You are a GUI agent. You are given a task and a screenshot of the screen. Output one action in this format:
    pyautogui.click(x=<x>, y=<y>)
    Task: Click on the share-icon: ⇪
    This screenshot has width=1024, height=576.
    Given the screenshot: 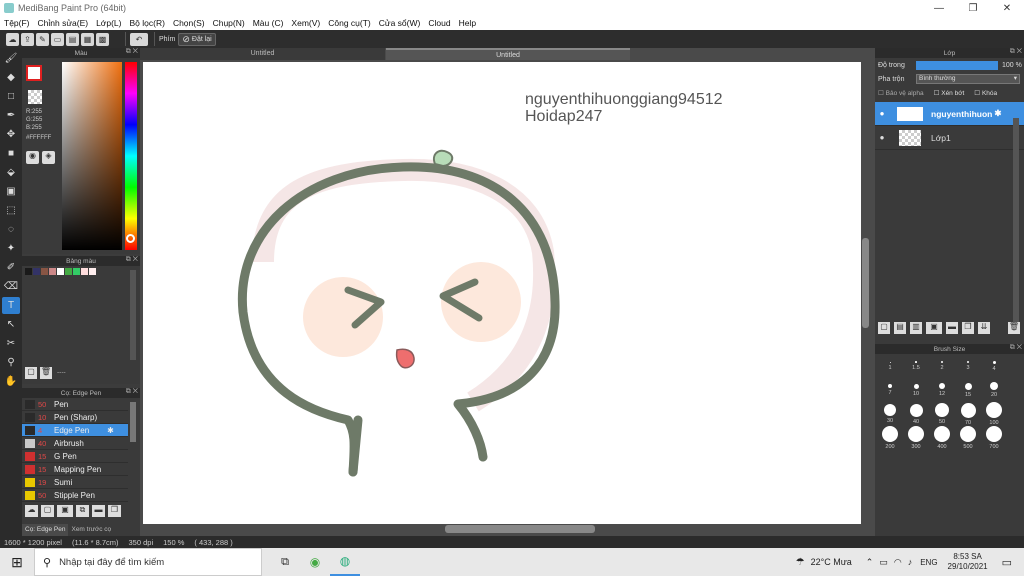 What is the action you would take?
    pyautogui.click(x=27, y=39)
    